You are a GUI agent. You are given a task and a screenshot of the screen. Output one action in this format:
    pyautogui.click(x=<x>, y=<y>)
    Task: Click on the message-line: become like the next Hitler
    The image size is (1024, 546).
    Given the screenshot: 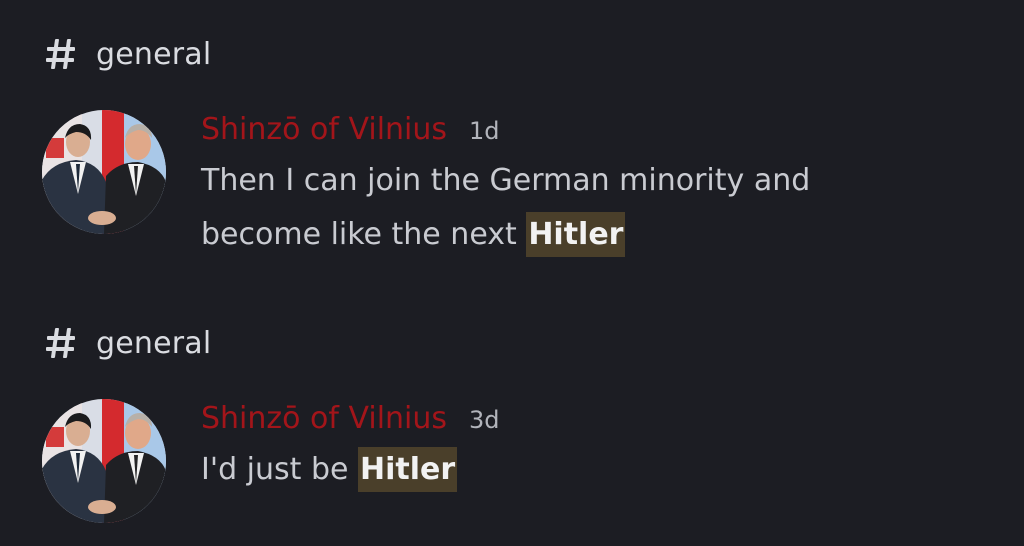 What is the action you would take?
    pyautogui.click(x=601, y=235)
    